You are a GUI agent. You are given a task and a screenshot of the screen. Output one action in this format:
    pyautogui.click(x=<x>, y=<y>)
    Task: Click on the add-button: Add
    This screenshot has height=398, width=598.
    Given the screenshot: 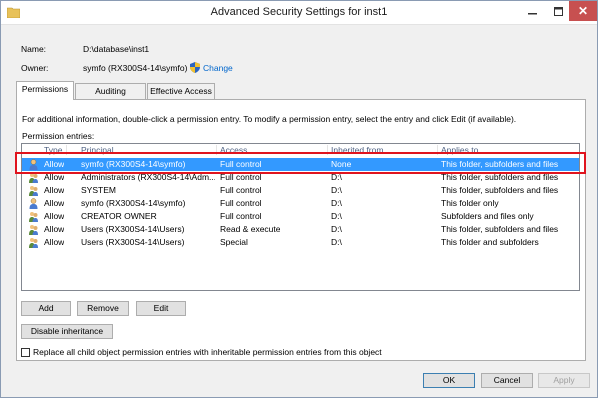 What is the action you would take?
    pyautogui.click(x=46, y=308)
    